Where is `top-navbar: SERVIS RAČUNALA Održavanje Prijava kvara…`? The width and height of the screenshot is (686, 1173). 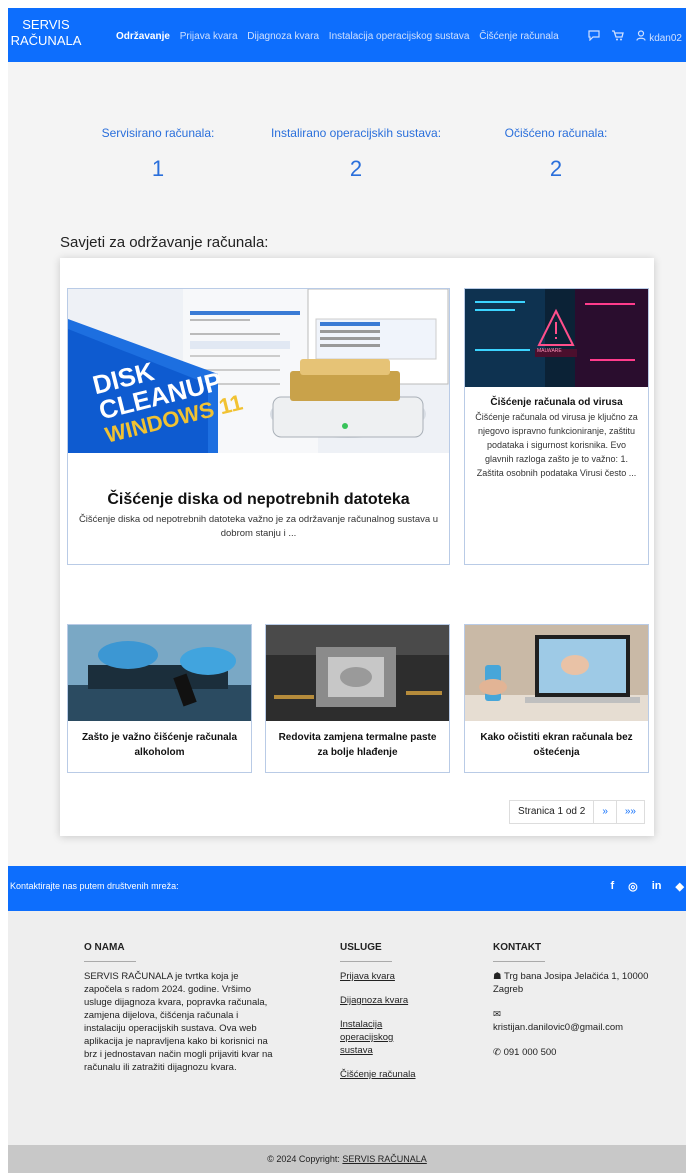
top-navbar: SERVIS RAČUNALA Održavanje Prijava kvara… is located at coordinates (347, 35).